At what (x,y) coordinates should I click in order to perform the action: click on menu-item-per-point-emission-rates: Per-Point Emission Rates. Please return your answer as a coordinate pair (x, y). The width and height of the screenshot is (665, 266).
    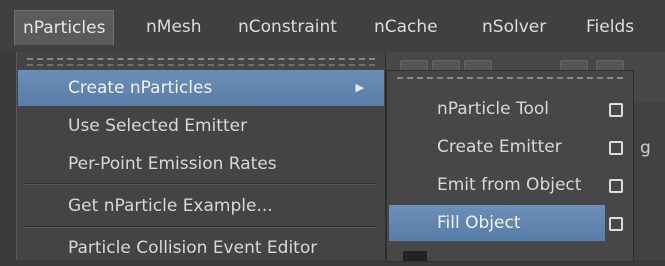
    Looking at the image, I should click on (201, 164).